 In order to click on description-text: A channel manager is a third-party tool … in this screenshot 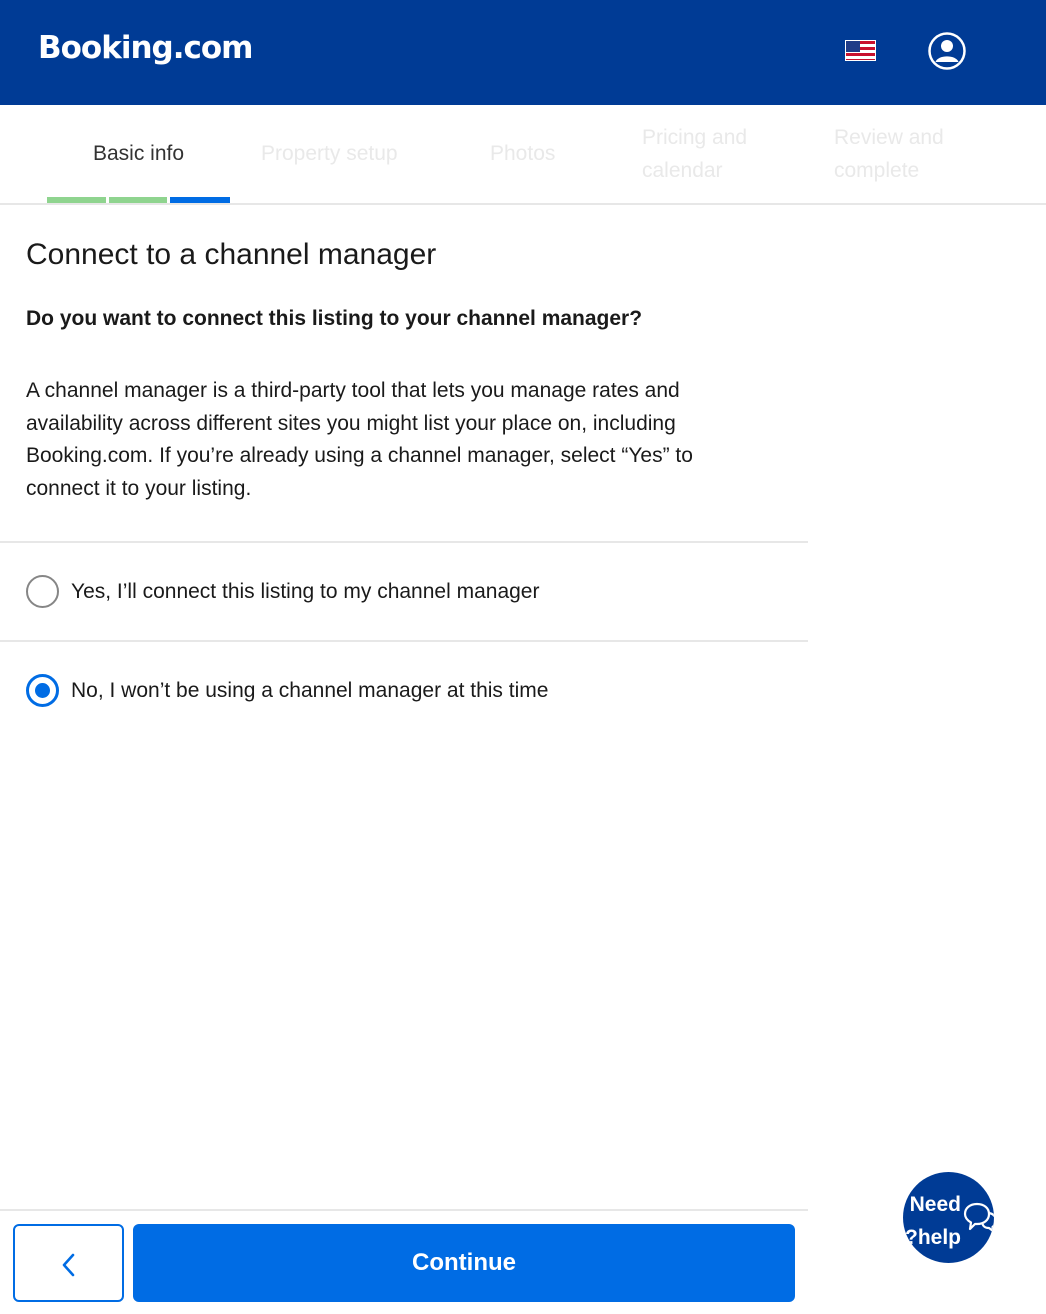, I will do `click(359, 439)`.